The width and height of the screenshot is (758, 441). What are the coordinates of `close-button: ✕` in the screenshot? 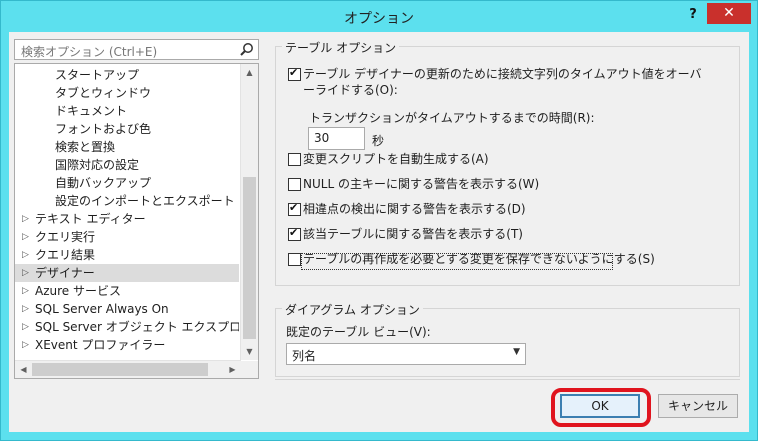 It's located at (729, 13).